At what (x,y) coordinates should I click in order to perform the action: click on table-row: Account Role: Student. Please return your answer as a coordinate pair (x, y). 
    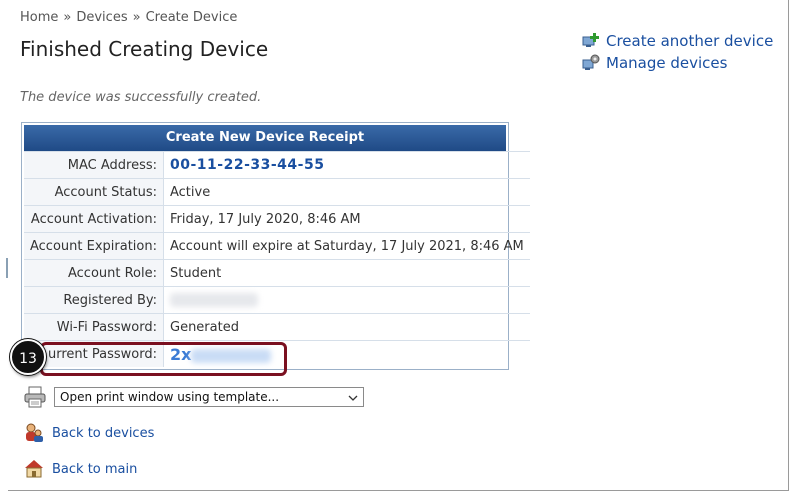
    Looking at the image, I should click on (277, 273).